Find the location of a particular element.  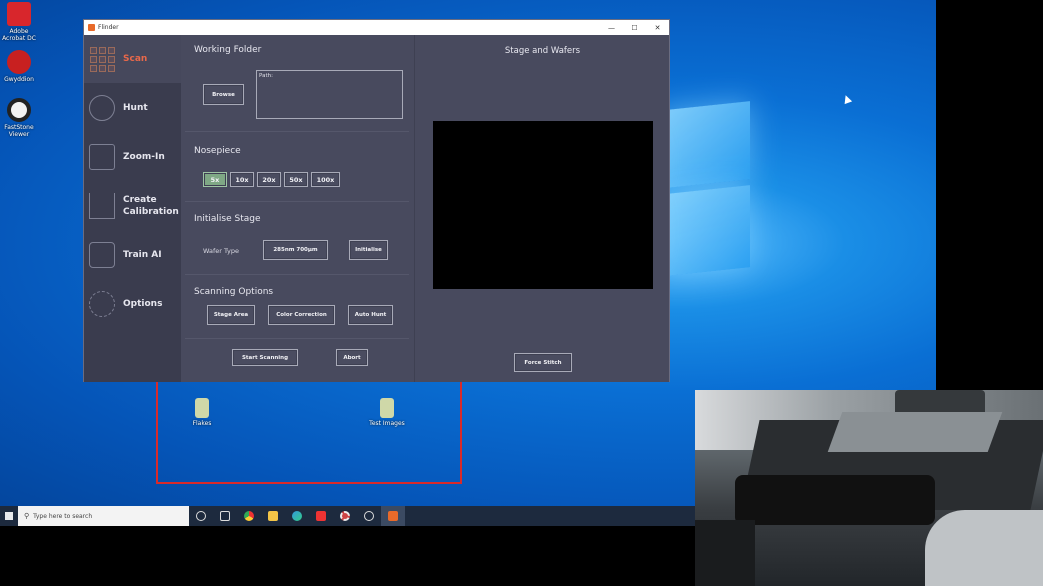

sidebar-item-label: Scan is located at coordinates (135, 59).